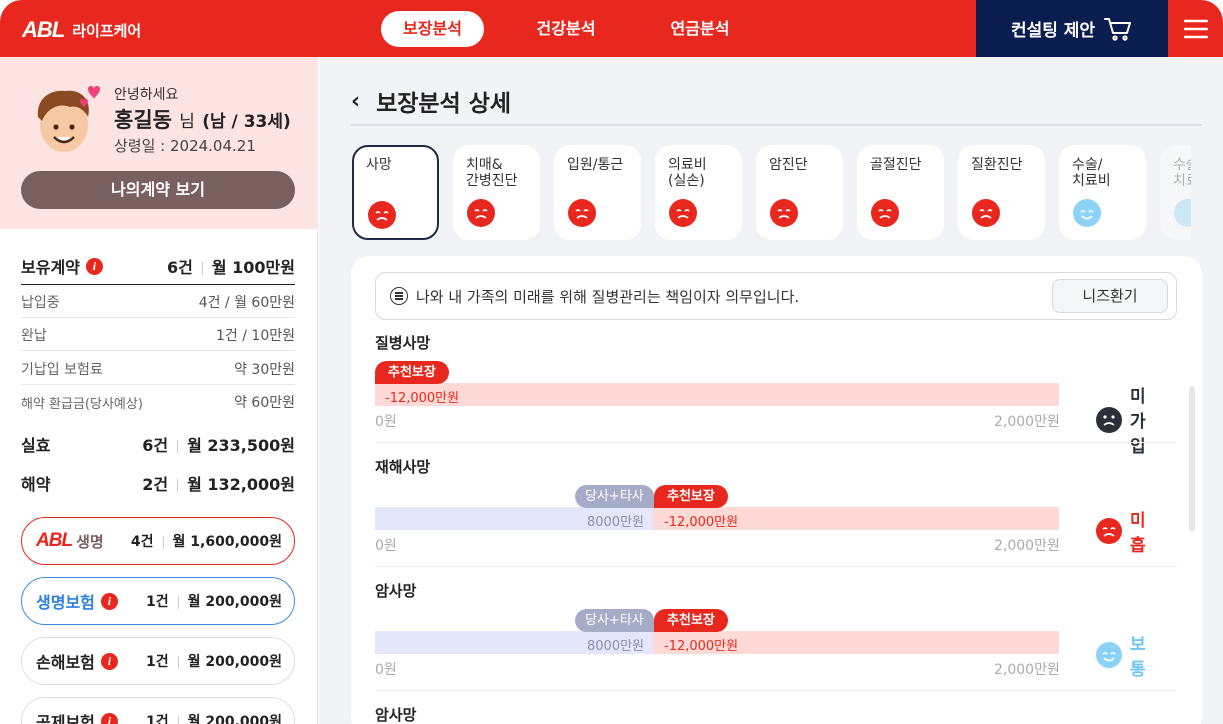  I want to click on category-label: 치료, so click(1182, 181).